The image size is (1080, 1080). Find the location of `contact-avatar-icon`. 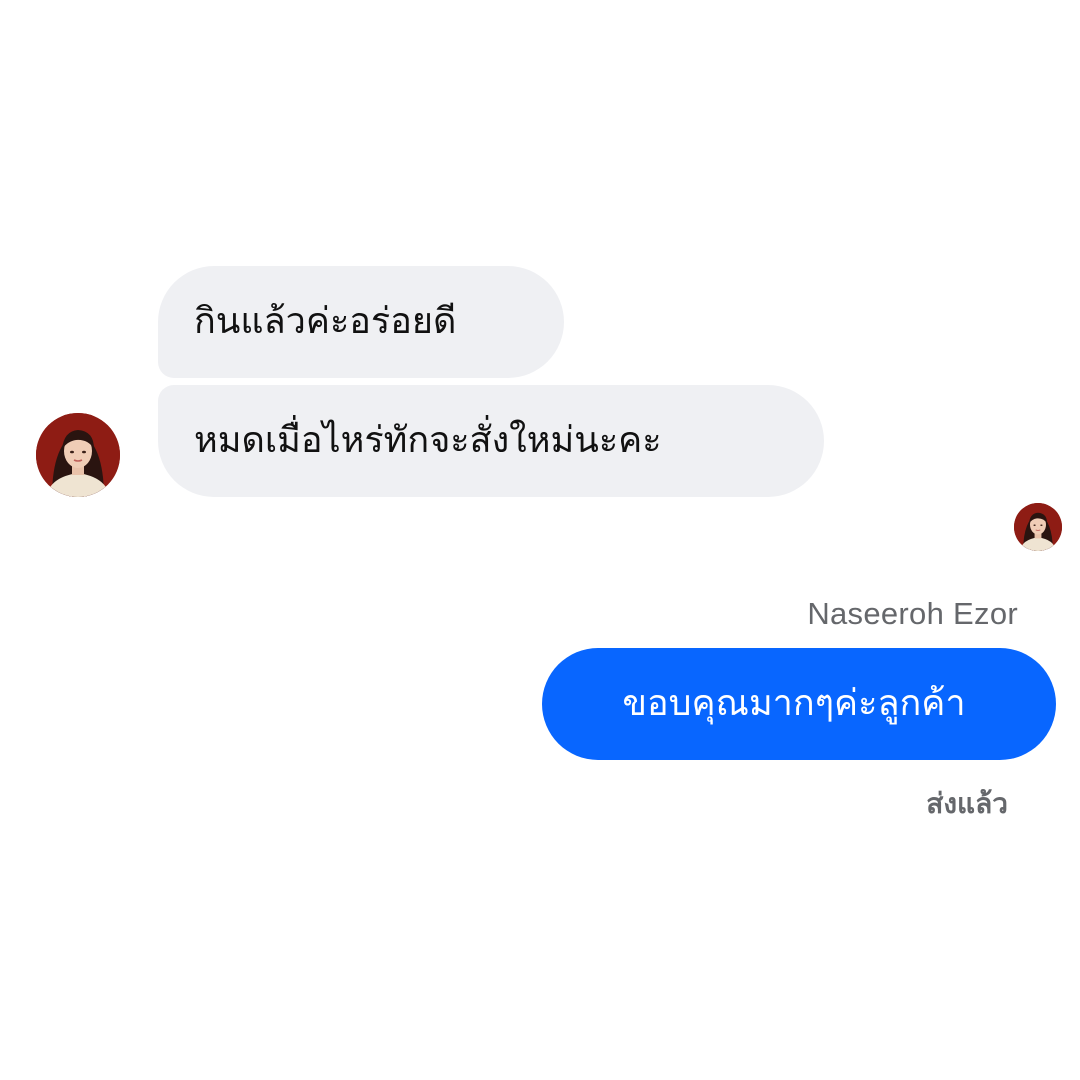

contact-avatar-icon is located at coordinates (78, 455).